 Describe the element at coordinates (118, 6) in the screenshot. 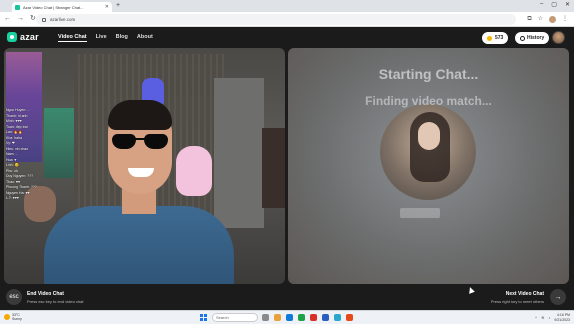

I see `new-tab-button: +` at that location.